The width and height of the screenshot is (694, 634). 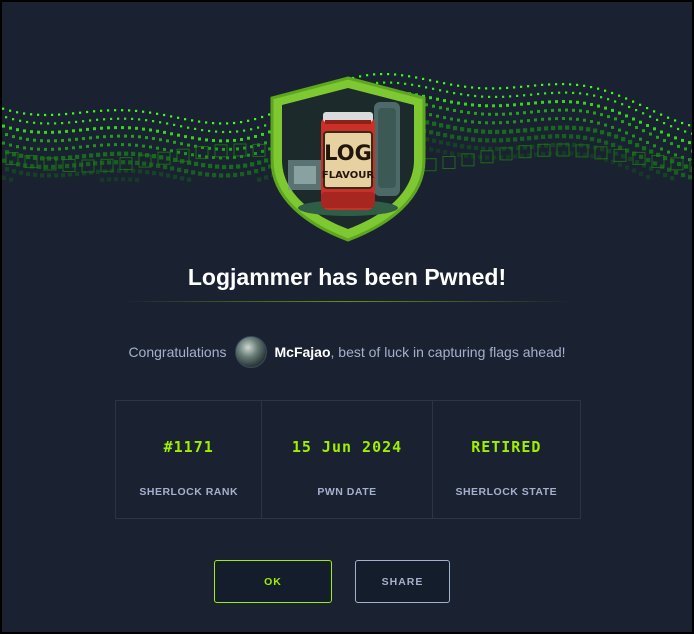 What do you see at coordinates (402, 581) in the screenshot?
I see `share-button: SHARE` at bounding box center [402, 581].